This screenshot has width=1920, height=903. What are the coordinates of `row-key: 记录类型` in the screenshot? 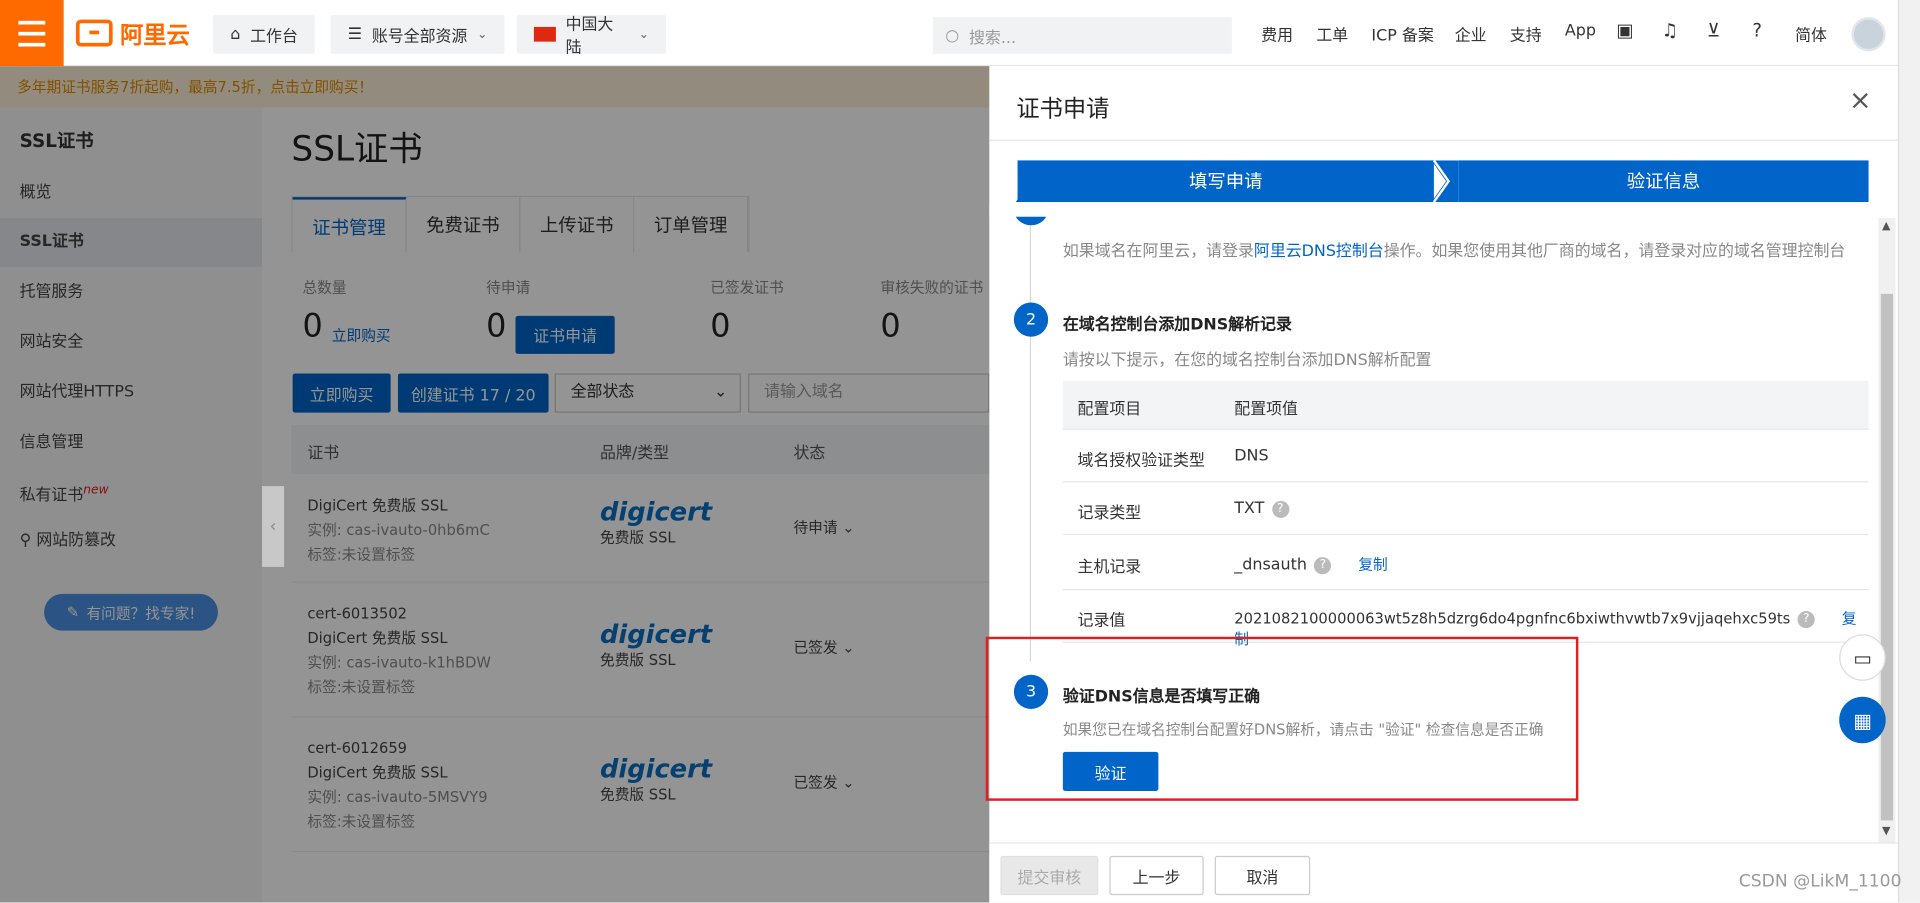 It's located at (1109, 513).